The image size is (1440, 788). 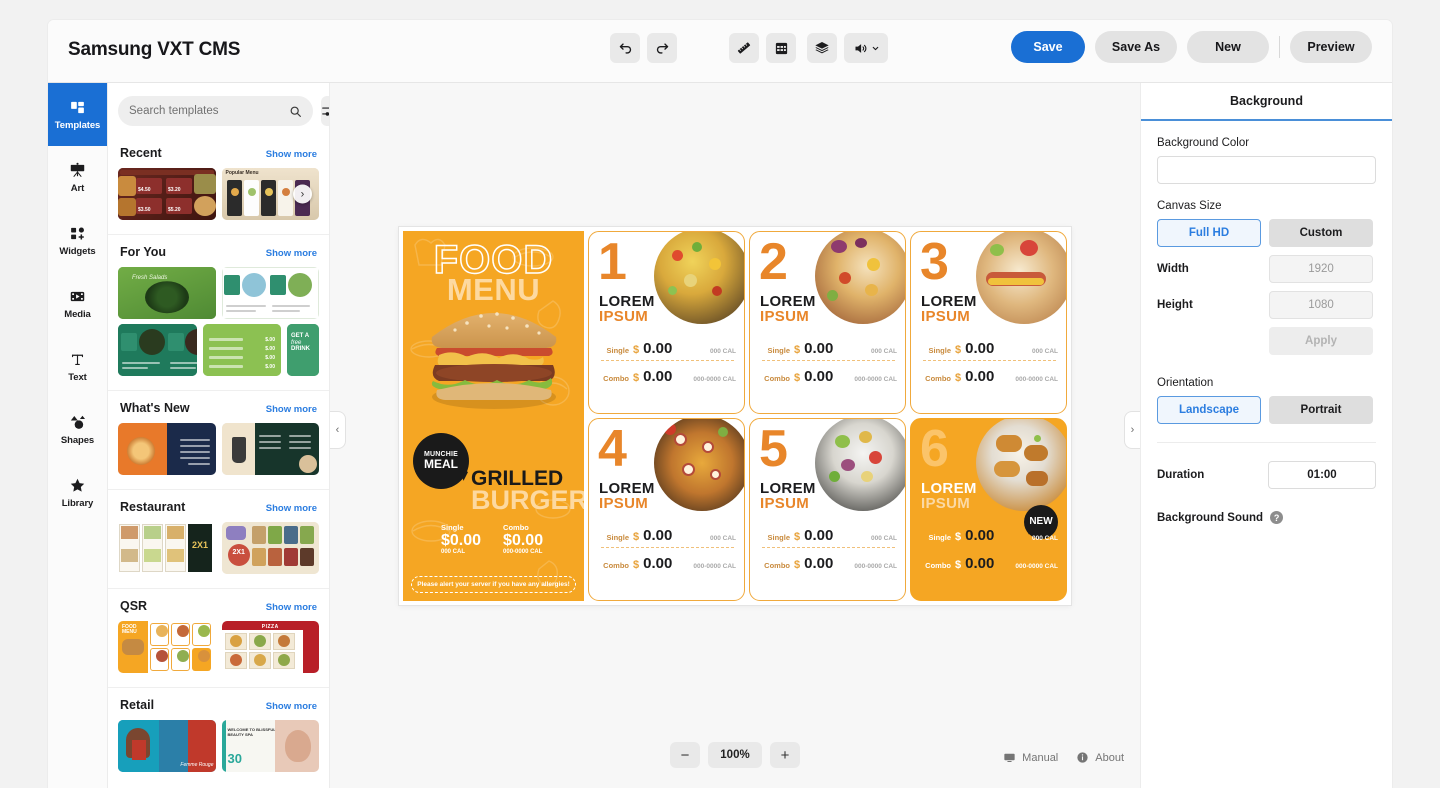 I want to click on template-thumbnail: PIZZA, so click(x=270, y=647).